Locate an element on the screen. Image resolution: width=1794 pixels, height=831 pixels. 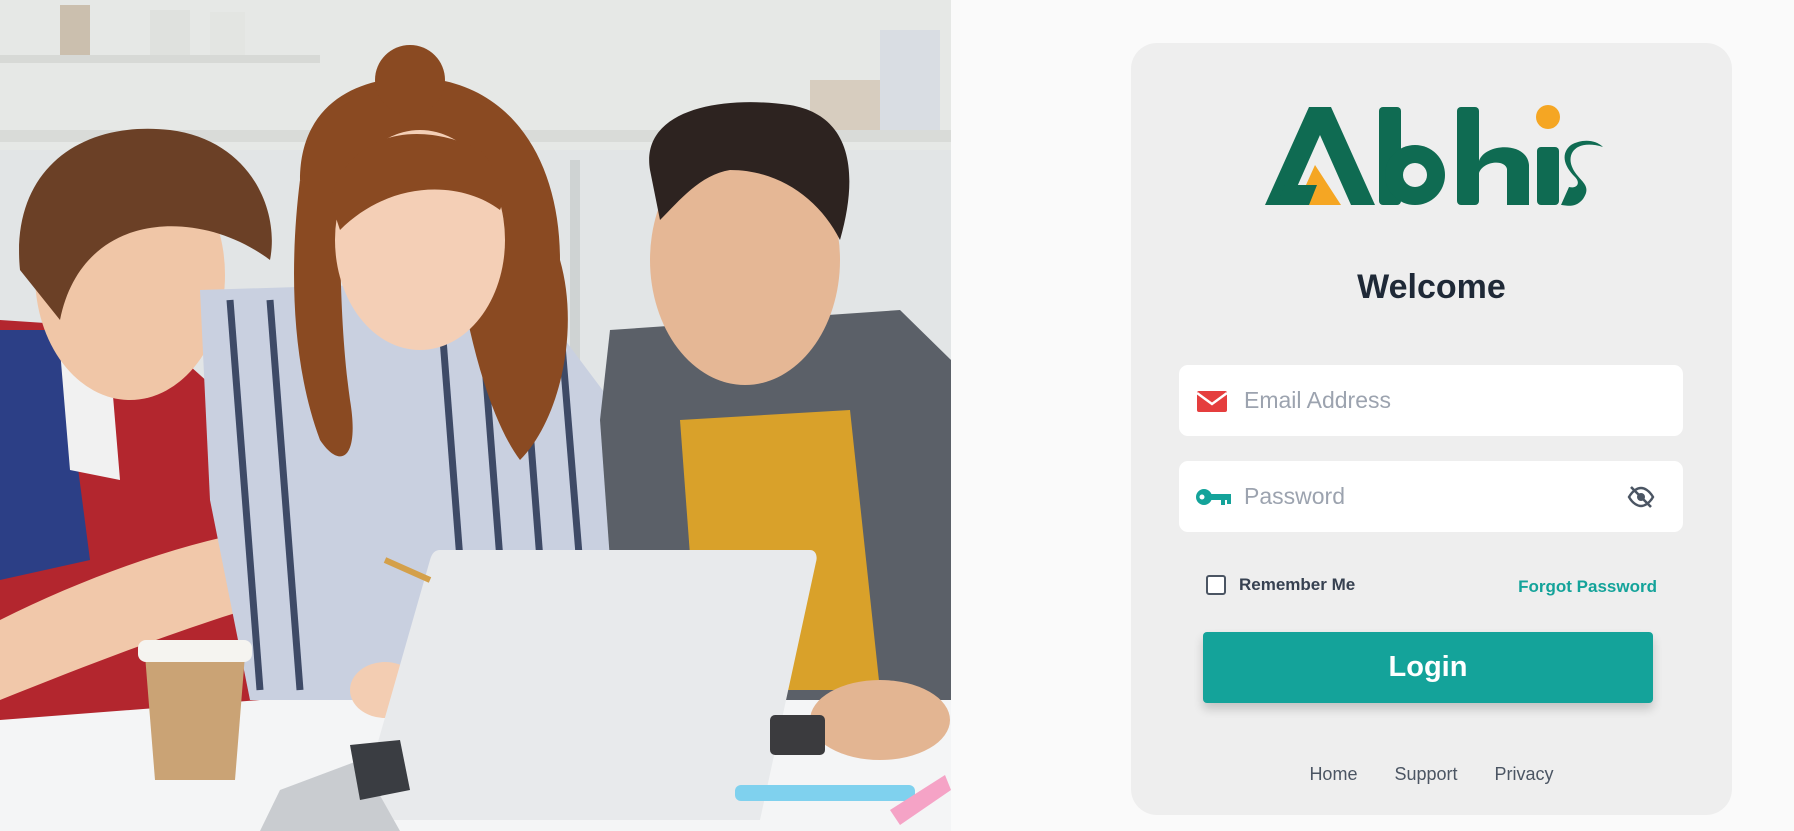
remember-me-checkbox is located at coordinates (1216, 585).